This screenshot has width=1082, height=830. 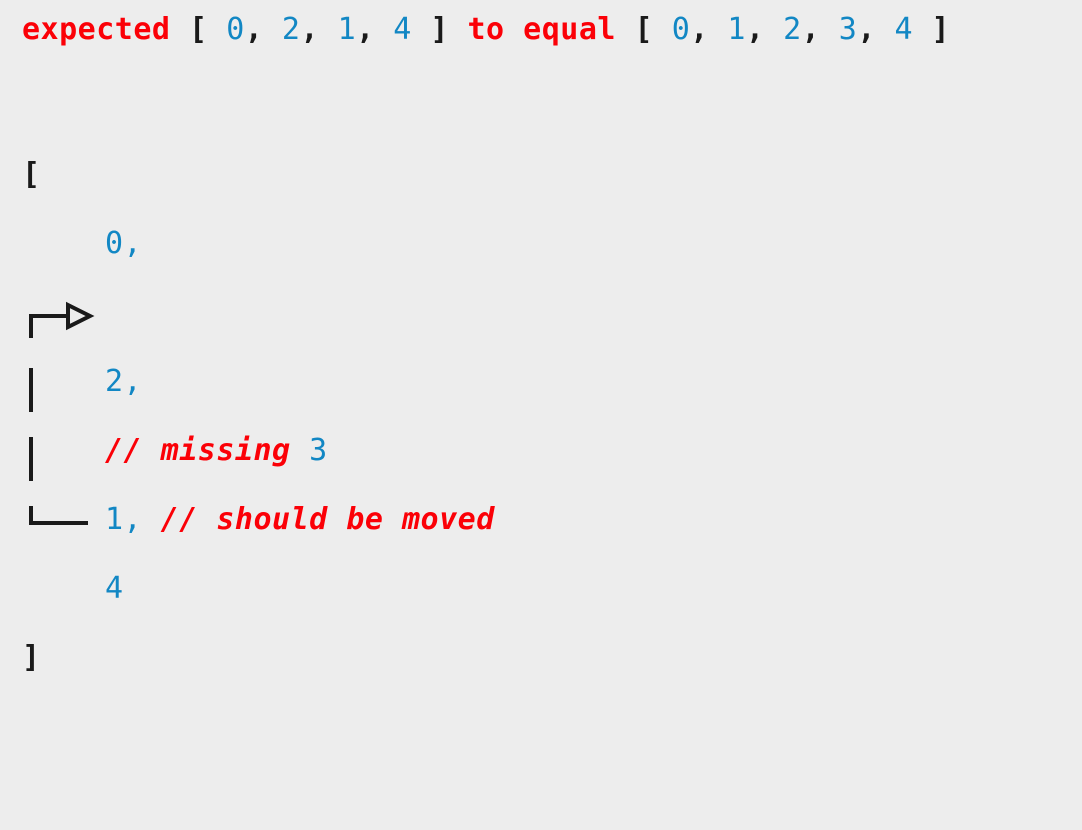 I want to click on actual-close-bracket: ], so click(x=439, y=29).